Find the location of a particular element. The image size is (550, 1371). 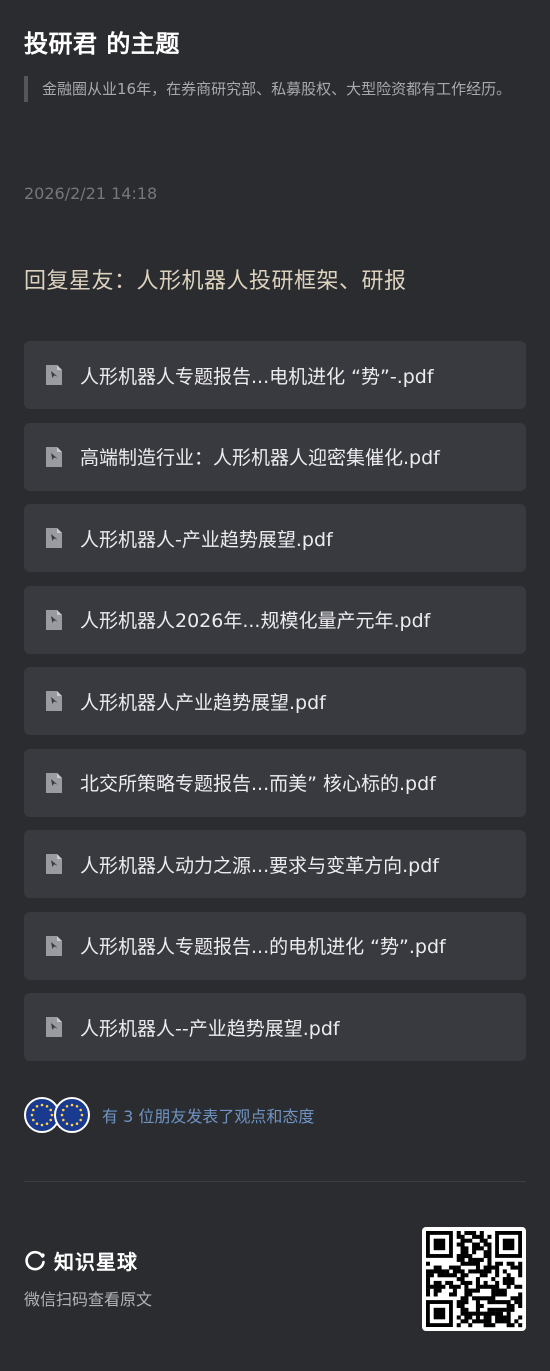

reactions-link: 有 3 位朋友发表了观点和态度 is located at coordinates (208, 1115).